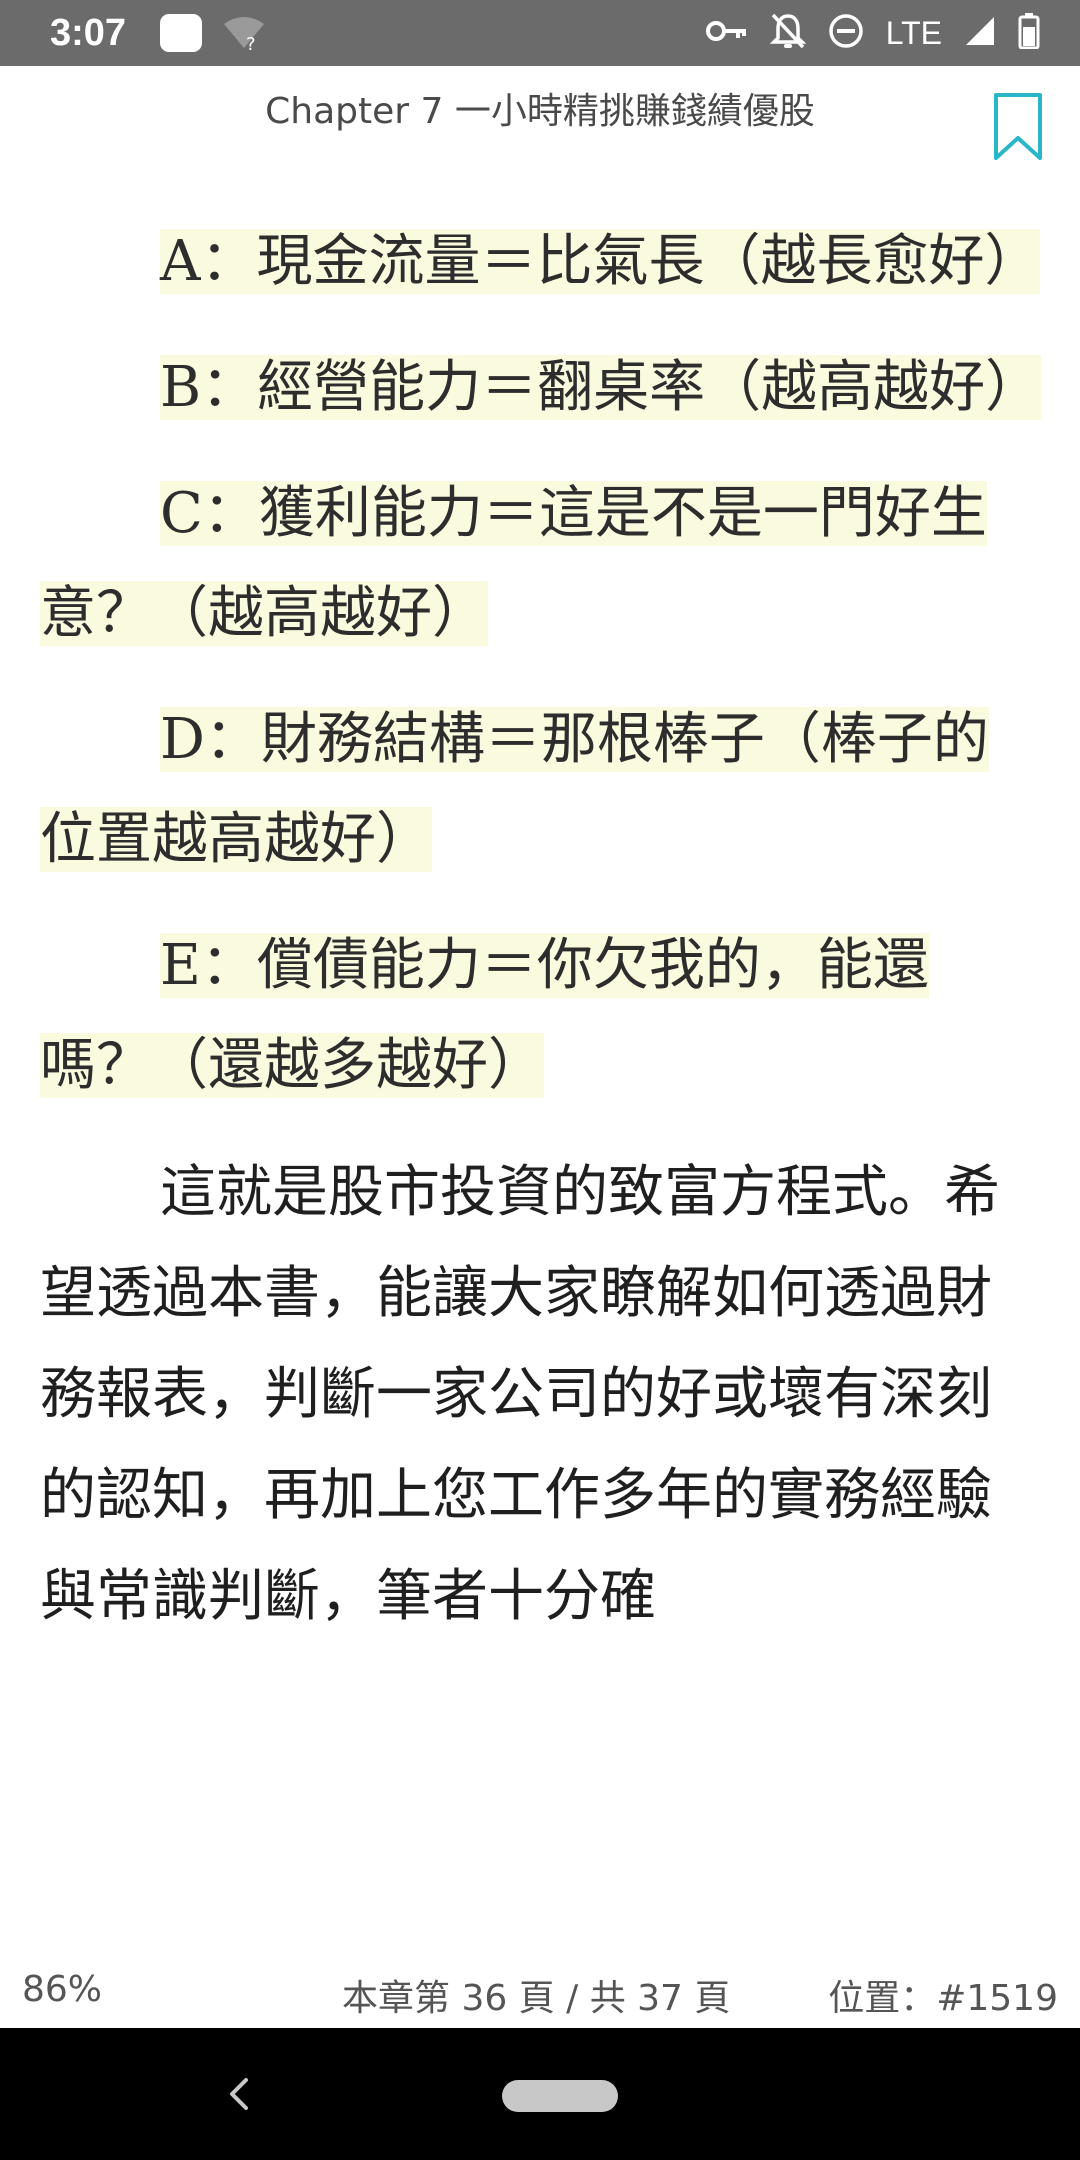 This screenshot has height=2160, width=1080. I want to click on highlighted-item-a: A：現金流量＝比氣長（越長愈好）, so click(540, 262).